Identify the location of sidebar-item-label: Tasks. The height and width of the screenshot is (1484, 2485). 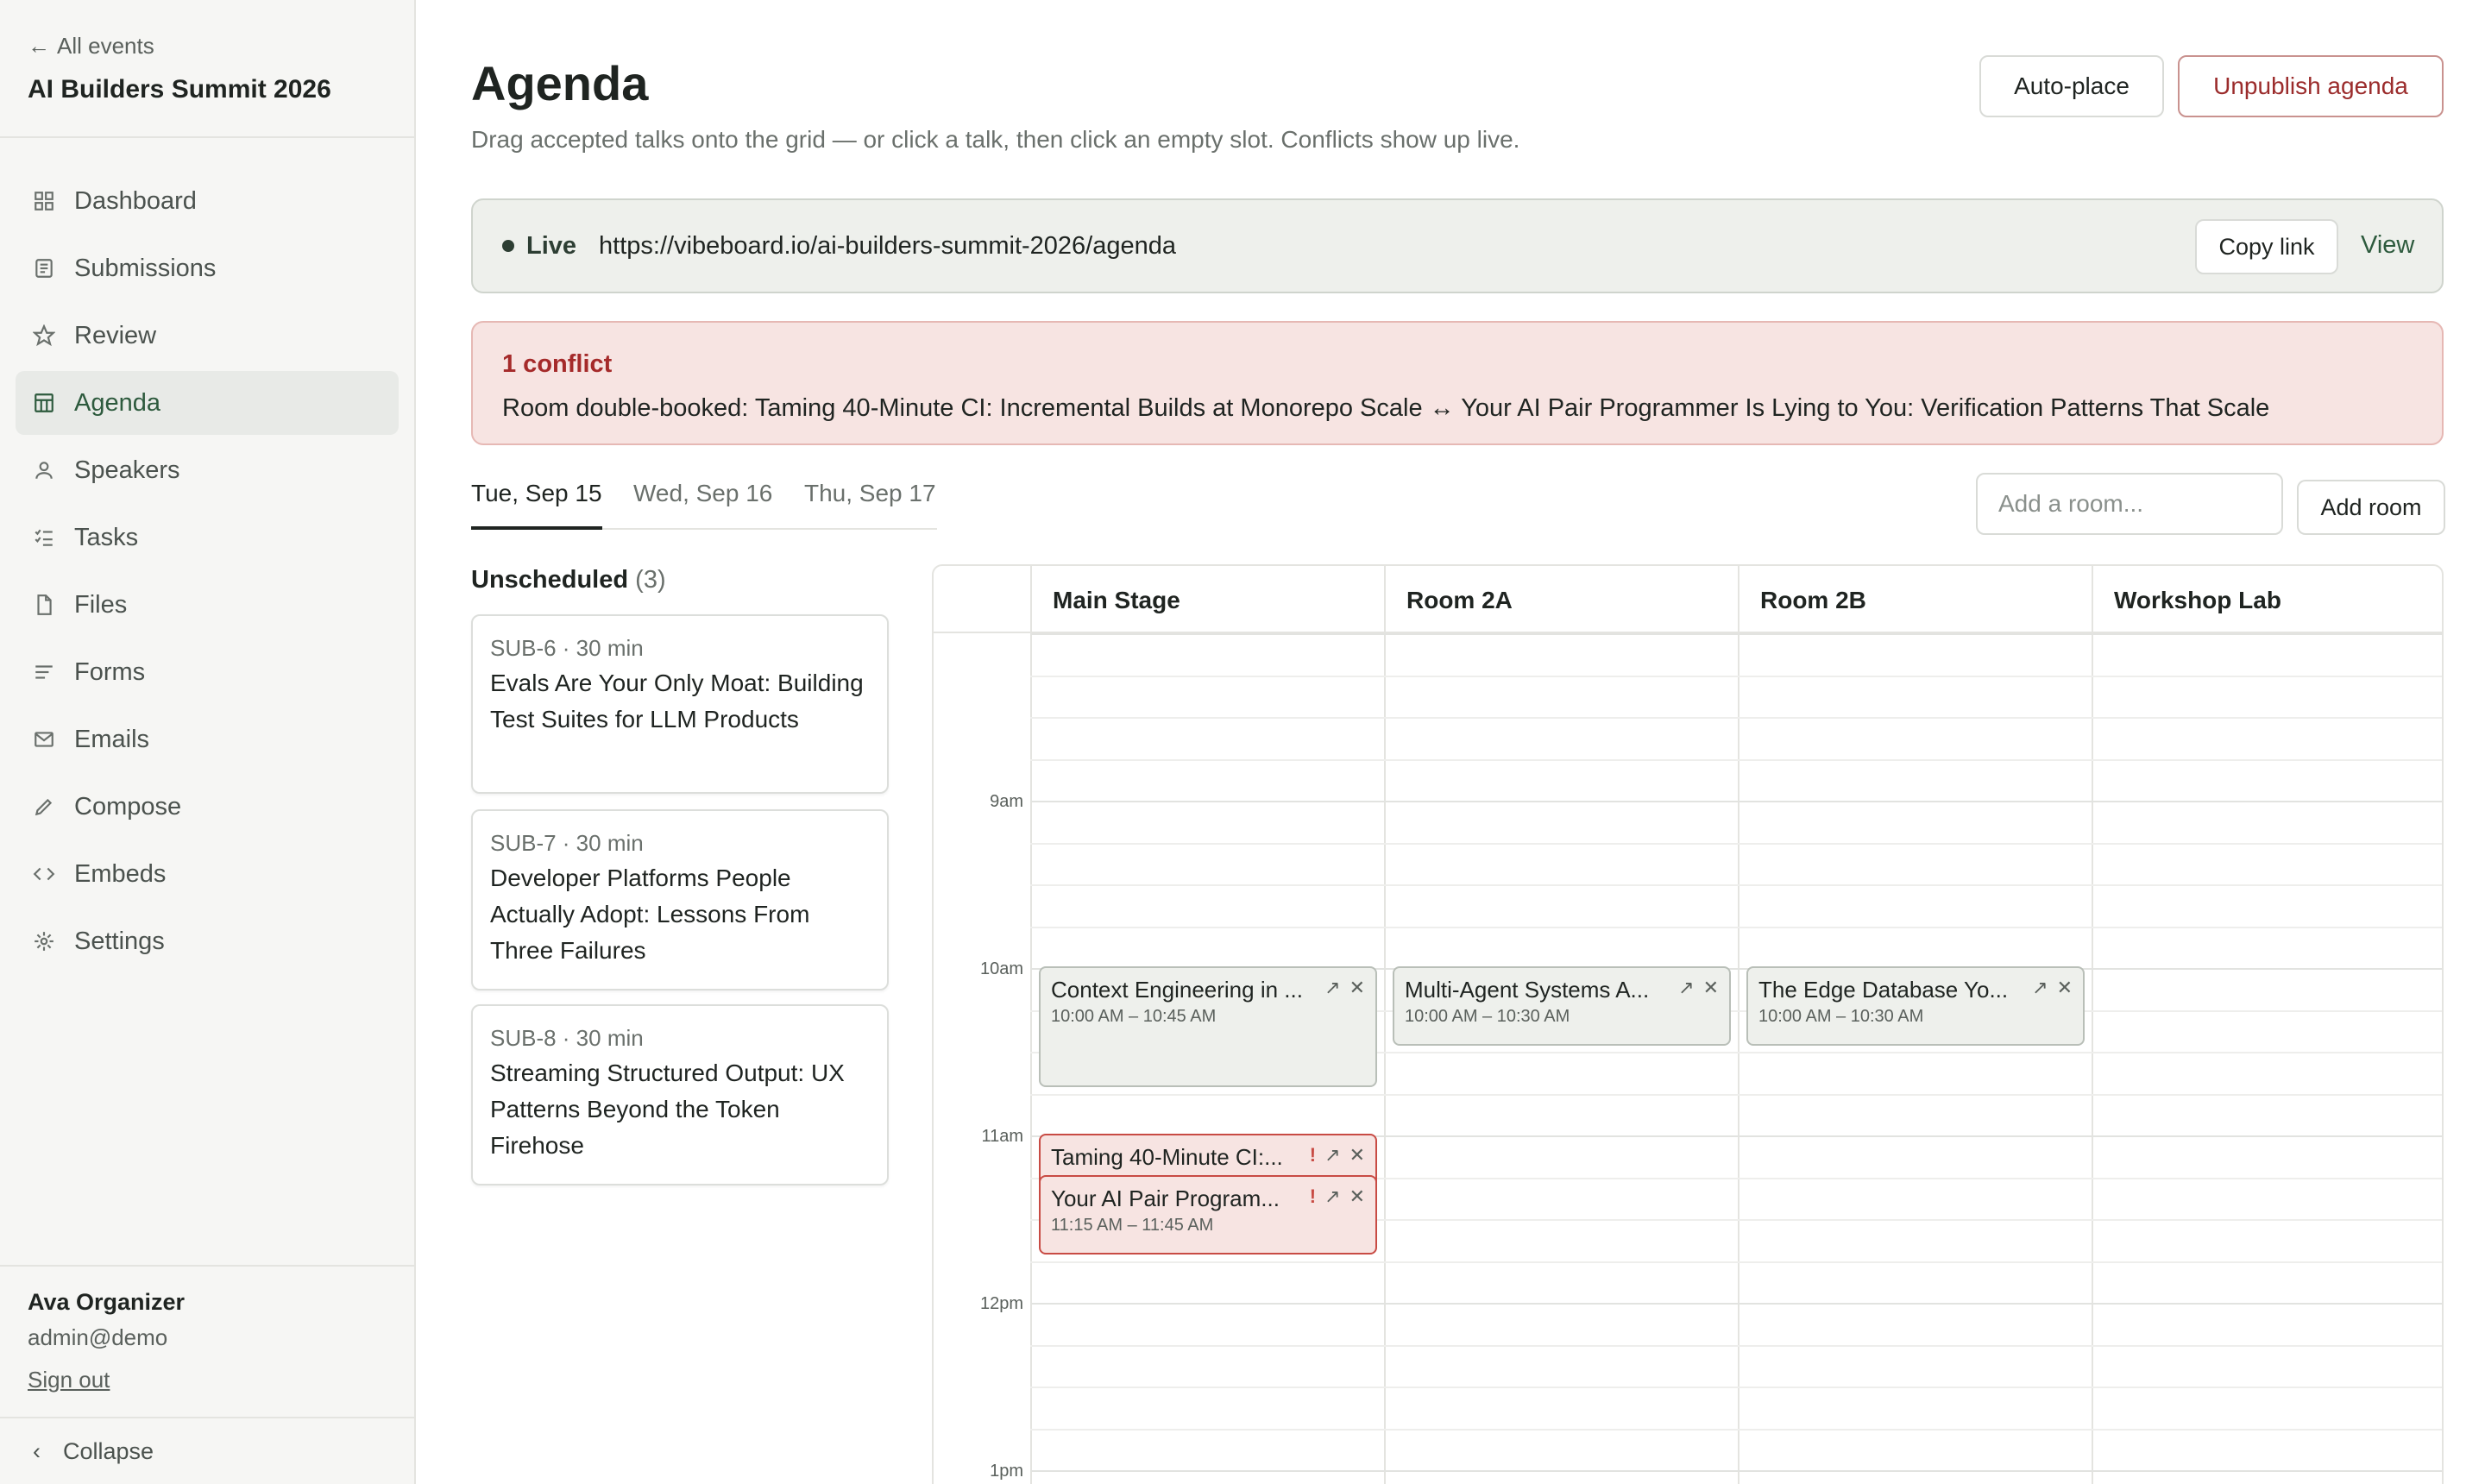
(106, 537).